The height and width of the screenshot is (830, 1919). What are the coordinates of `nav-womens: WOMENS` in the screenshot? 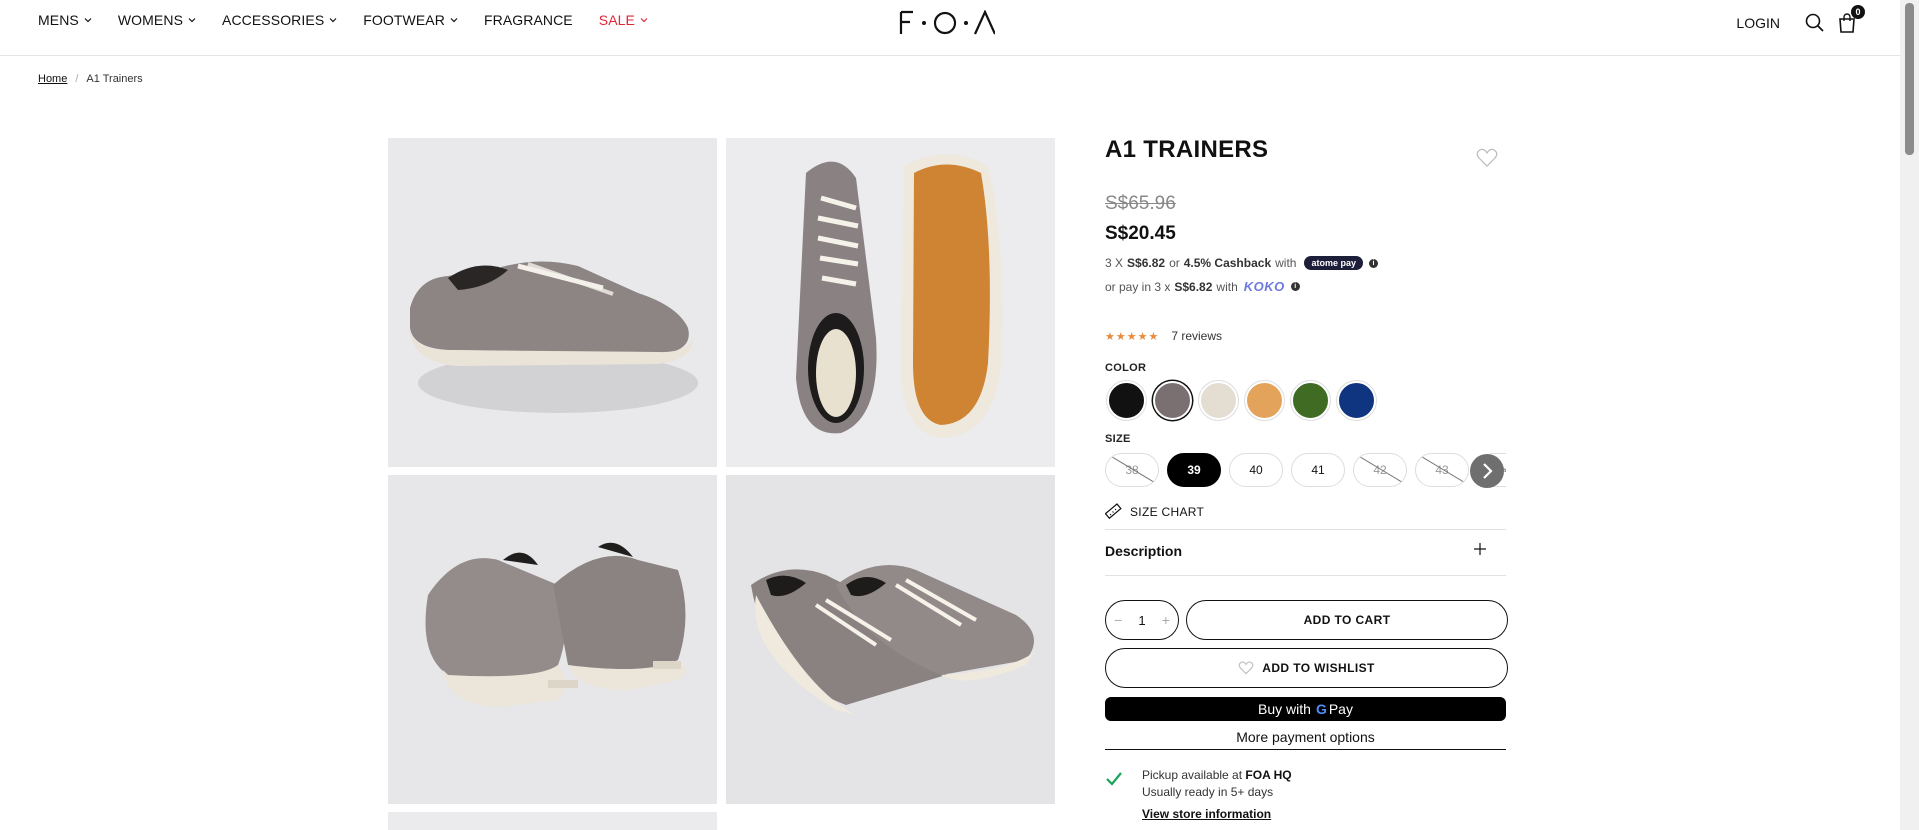 It's located at (157, 20).